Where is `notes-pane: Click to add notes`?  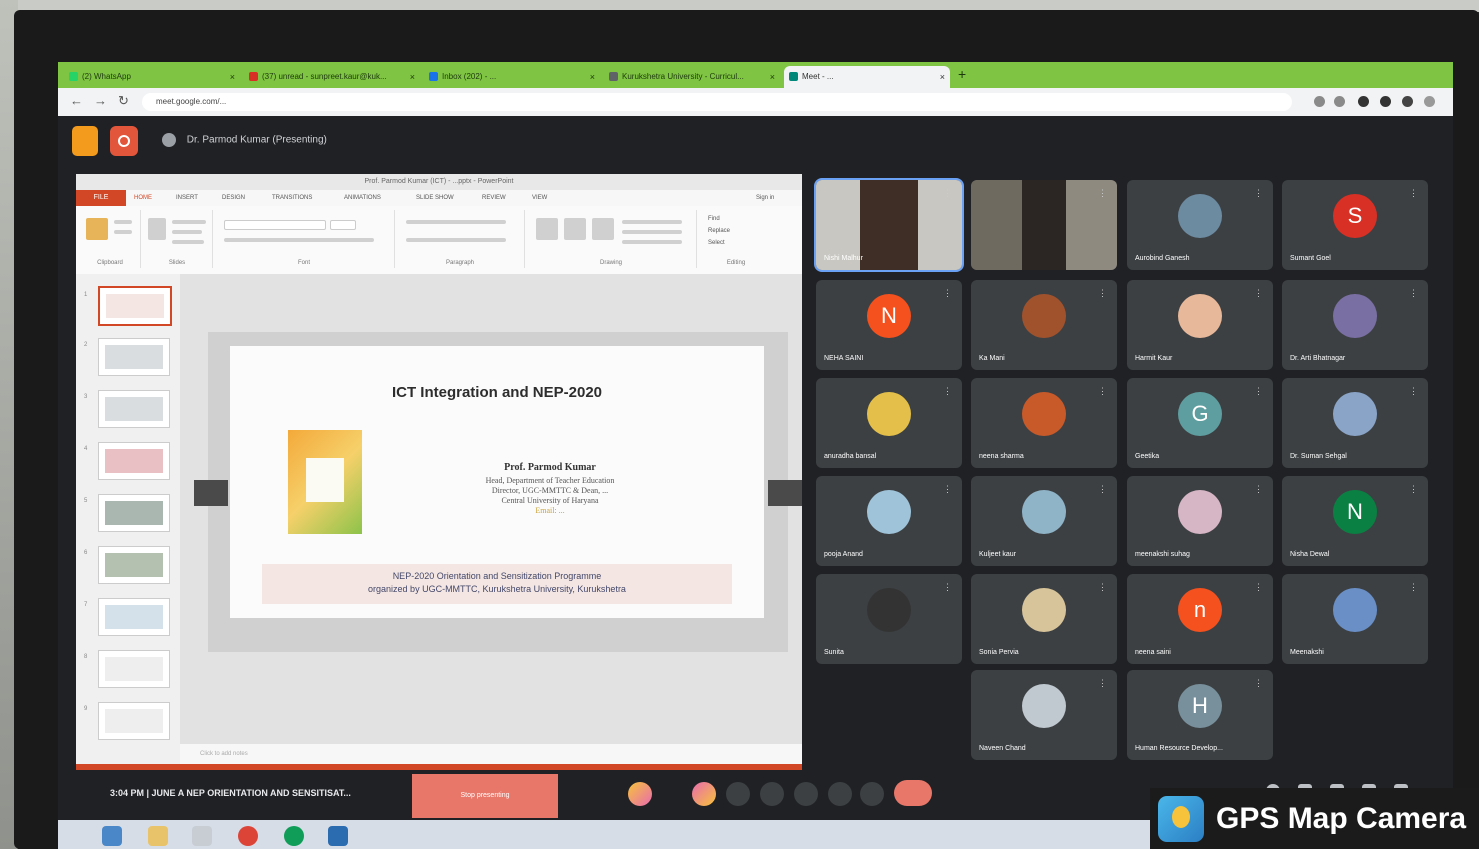 notes-pane: Click to add notes is located at coordinates (491, 754).